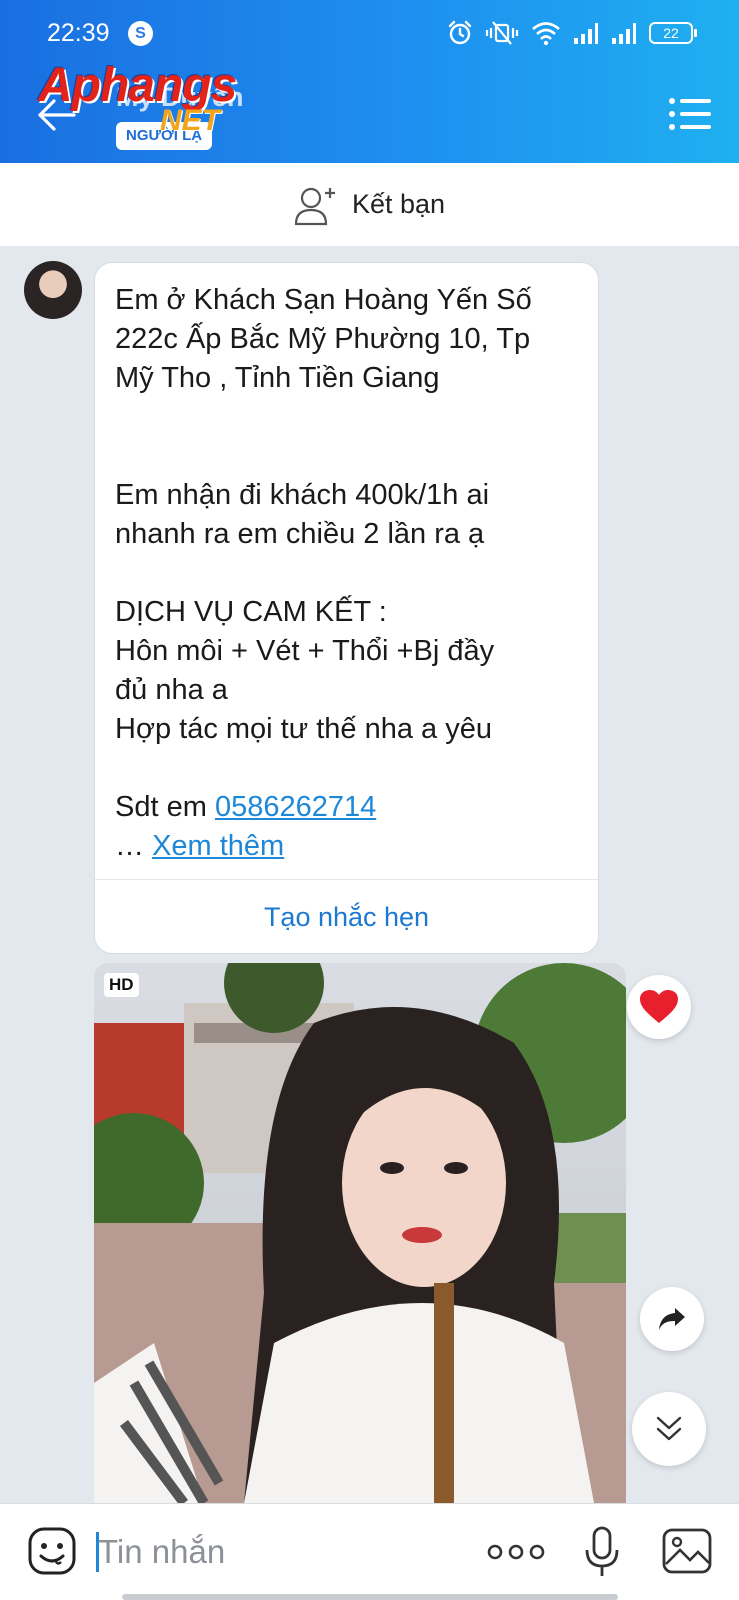 This screenshot has height=1600, width=739. Describe the element at coordinates (171, 690) in the screenshot. I see `message-line: đủ nha a` at that location.